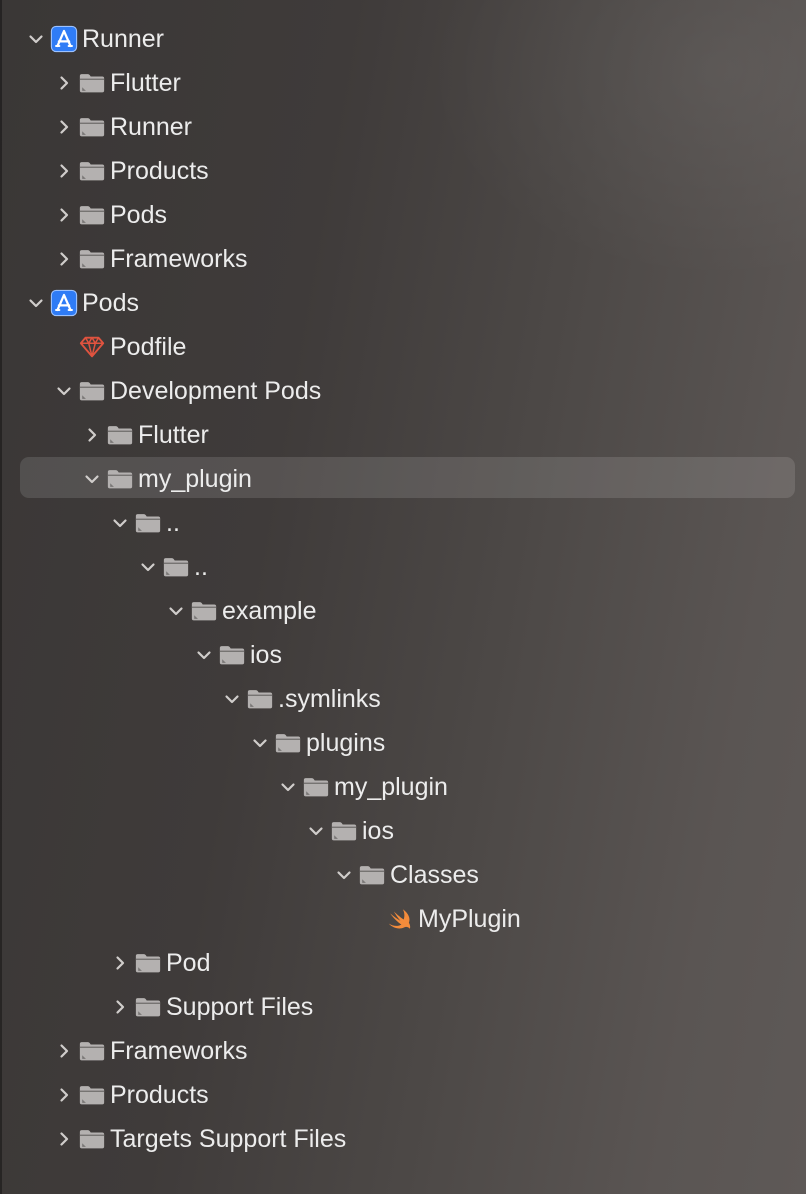 This screenshot has width=806, height=1194. Describe the element at coordinates (403, 611) in the screenshot. I see `tree-row-example: example` at that location.